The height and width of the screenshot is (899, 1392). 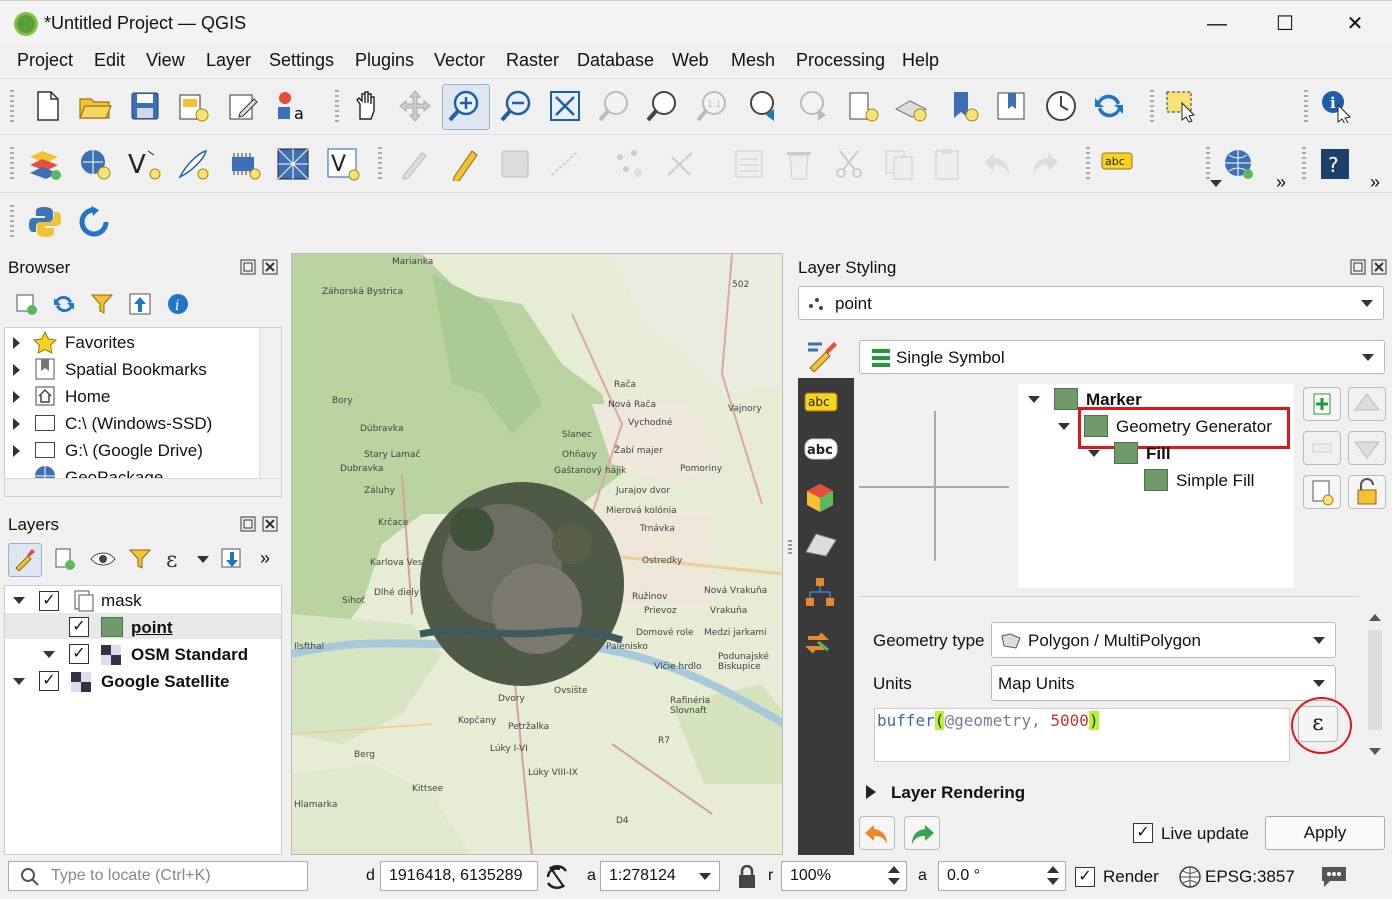 What do you see at coordinates (1217, 24) in the screenshot?
I see `minimize-button: —` at bounding box center [1217, 24].